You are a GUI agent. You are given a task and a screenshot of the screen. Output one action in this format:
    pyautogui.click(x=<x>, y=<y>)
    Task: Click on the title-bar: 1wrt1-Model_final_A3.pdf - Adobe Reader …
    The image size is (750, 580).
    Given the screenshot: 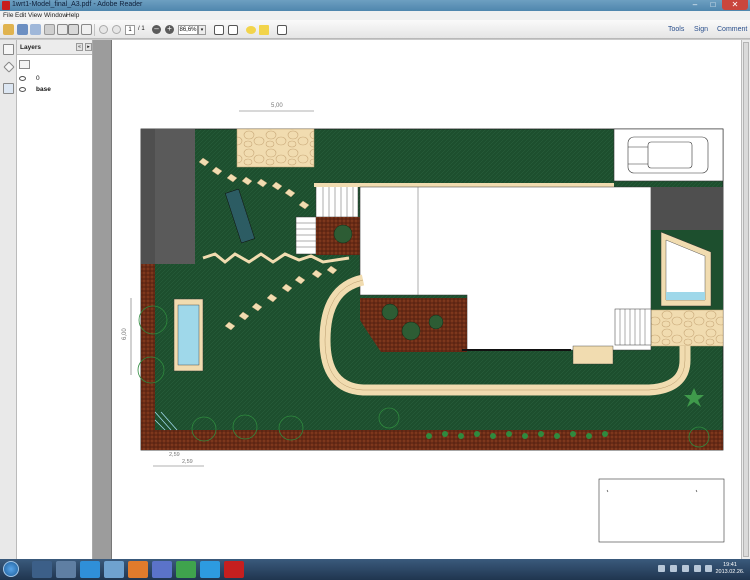 What is the action you would take?
    pyautogui.click(x=375, y=5)
    